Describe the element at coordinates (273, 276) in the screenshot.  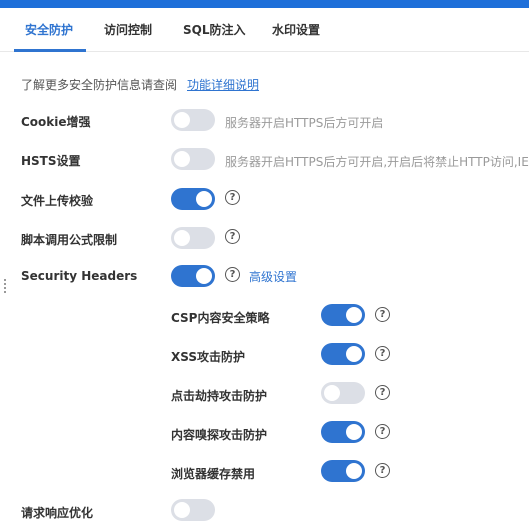
I see `advanced-settings-link: 高级设置` at that location.